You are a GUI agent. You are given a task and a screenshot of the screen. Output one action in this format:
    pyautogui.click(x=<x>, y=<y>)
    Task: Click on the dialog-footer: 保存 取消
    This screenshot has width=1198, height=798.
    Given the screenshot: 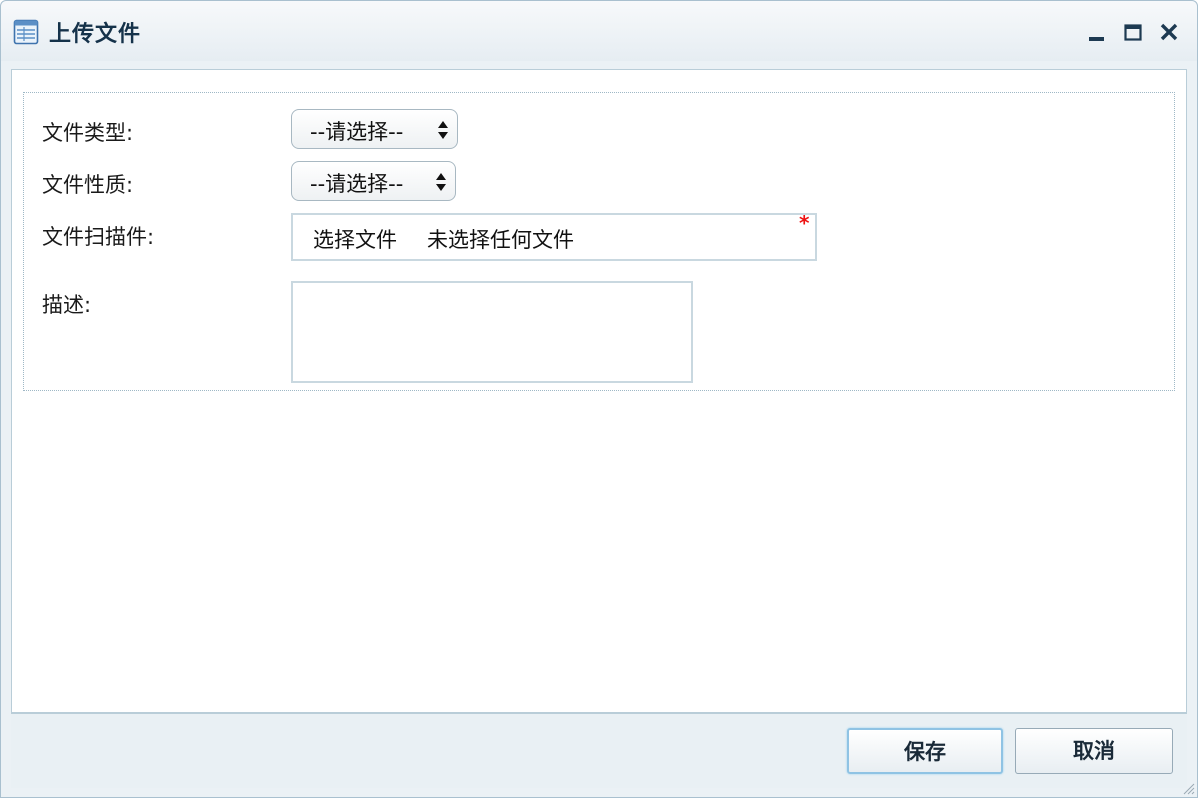 What is the action you would take?
    pyautogui.click(x=599, y=750)
    